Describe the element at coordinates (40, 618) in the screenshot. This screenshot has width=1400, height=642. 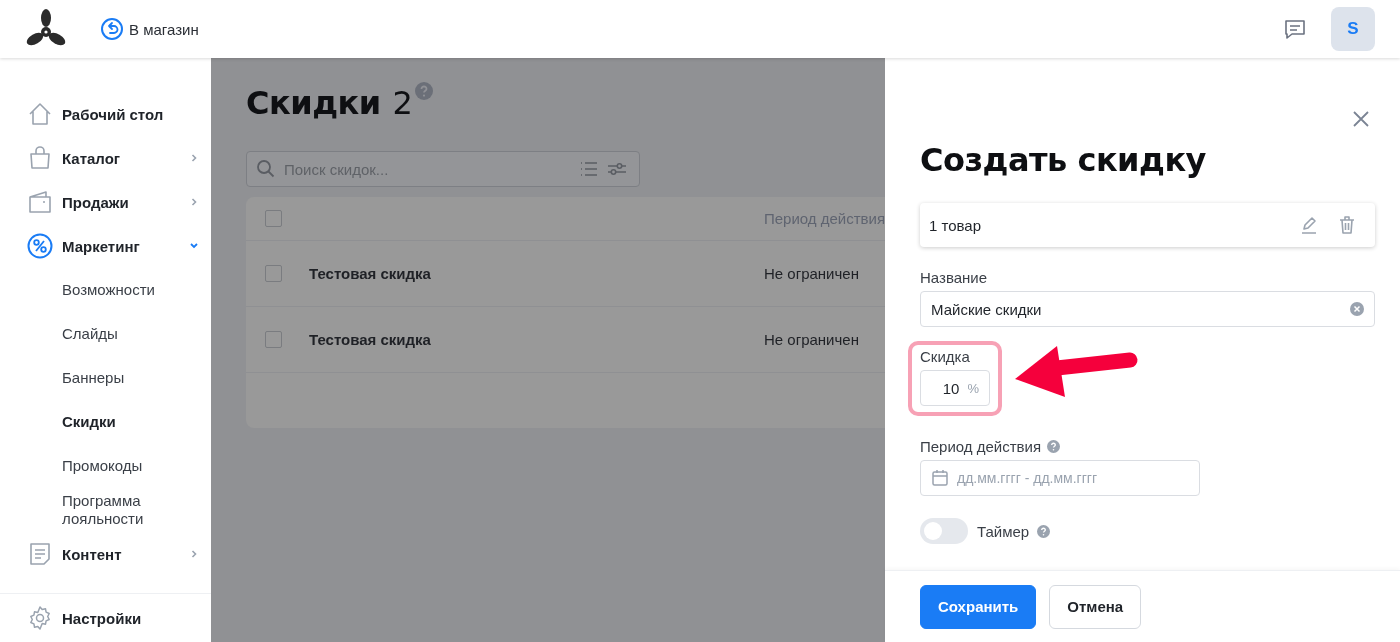
I see `settings-icon` at that location.